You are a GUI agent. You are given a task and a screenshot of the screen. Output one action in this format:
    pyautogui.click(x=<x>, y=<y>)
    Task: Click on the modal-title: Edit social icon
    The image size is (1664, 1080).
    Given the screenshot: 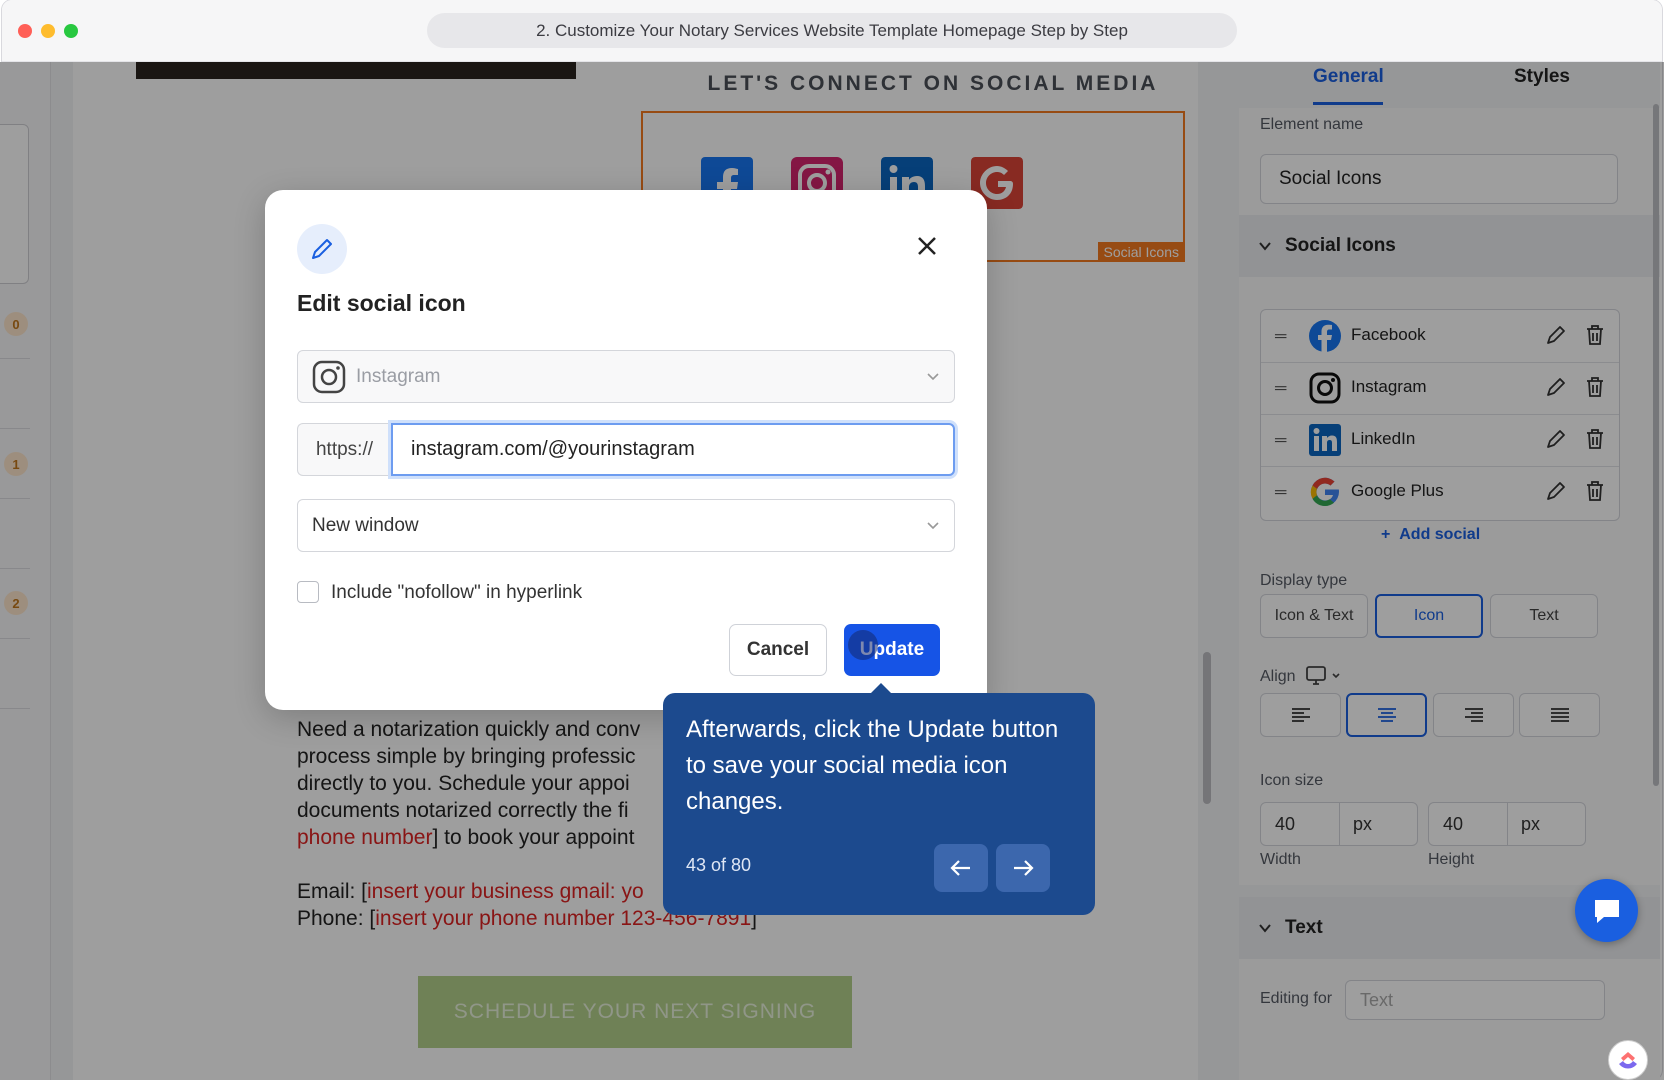 What is the action you would take?
    pyautogui.click(x=381, y=303)
    